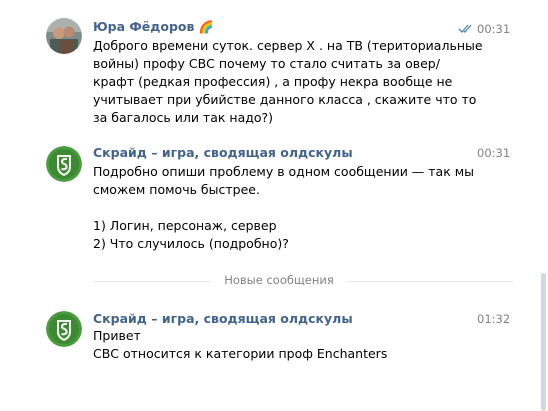  Describe the element at coordinates (543, 342) in the screenshot. I see `scrollbar` at that location.